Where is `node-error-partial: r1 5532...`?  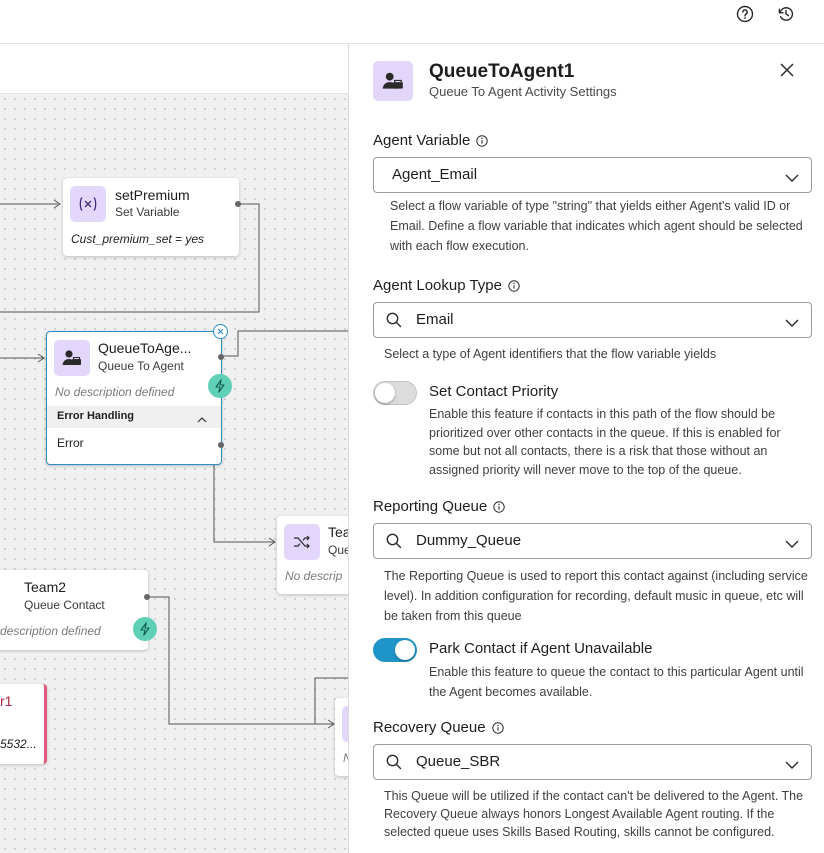 node-error-partial: r1 5532... is located at coordinates (23, 724).